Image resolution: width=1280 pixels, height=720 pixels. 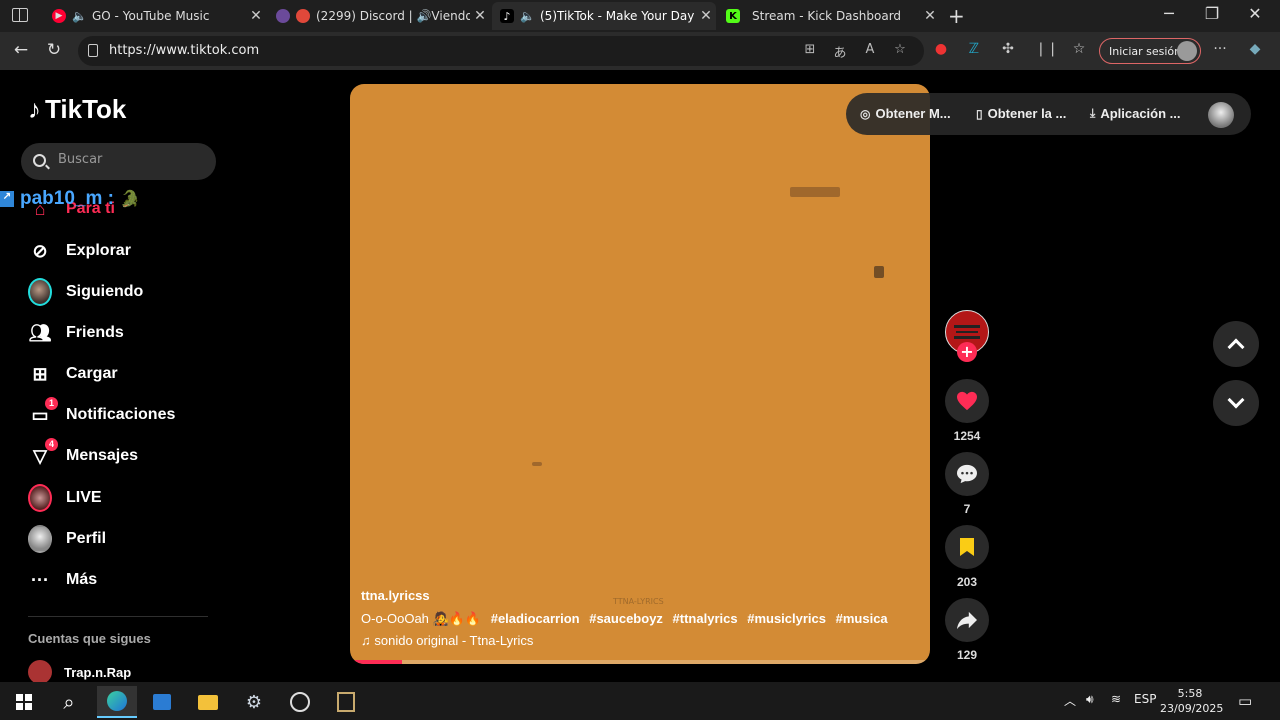 What do you see at coordinates (76, 333) in the screenshot?
I see `nav-friends: 👥︎ Friends` at bounding box center [76, 333].